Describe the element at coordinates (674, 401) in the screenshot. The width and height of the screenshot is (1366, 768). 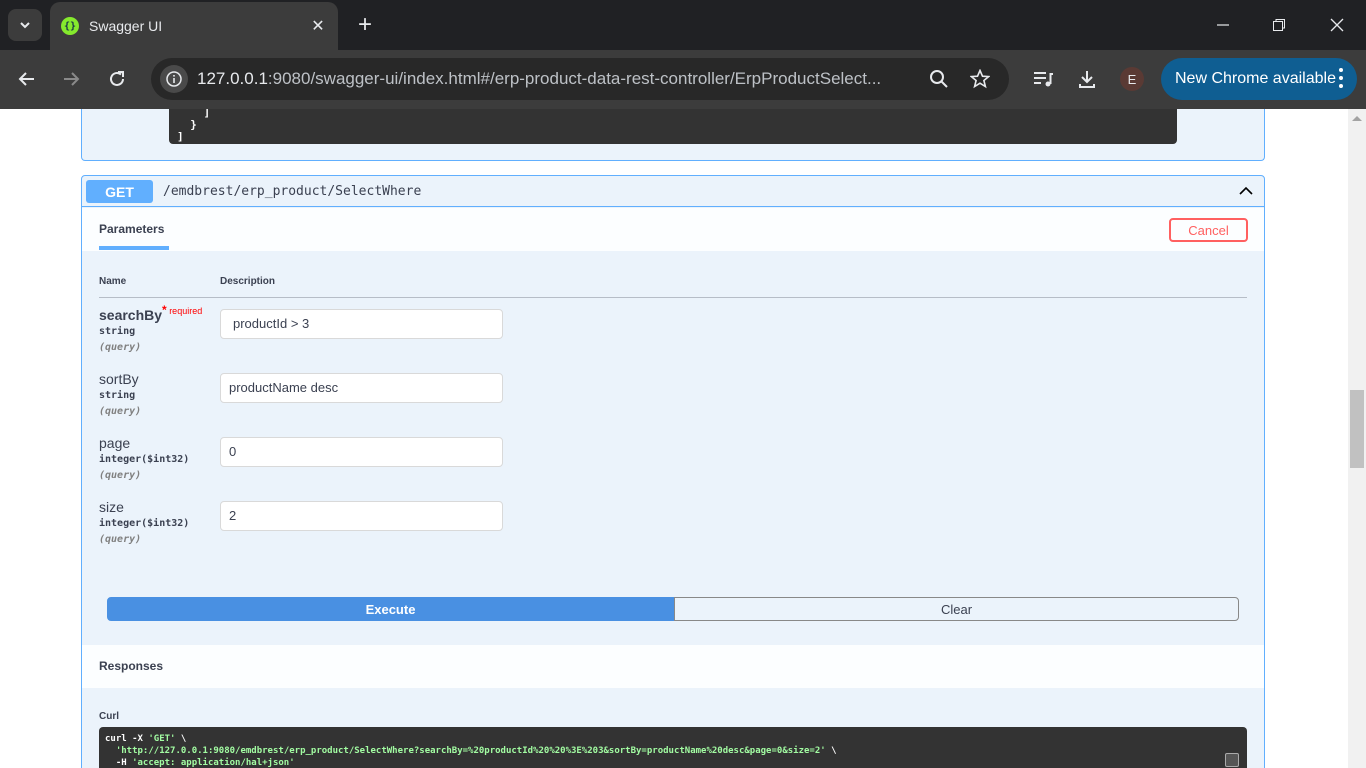
I see `param-row-sortBy: sortBy string (query) productName desc` at that location.